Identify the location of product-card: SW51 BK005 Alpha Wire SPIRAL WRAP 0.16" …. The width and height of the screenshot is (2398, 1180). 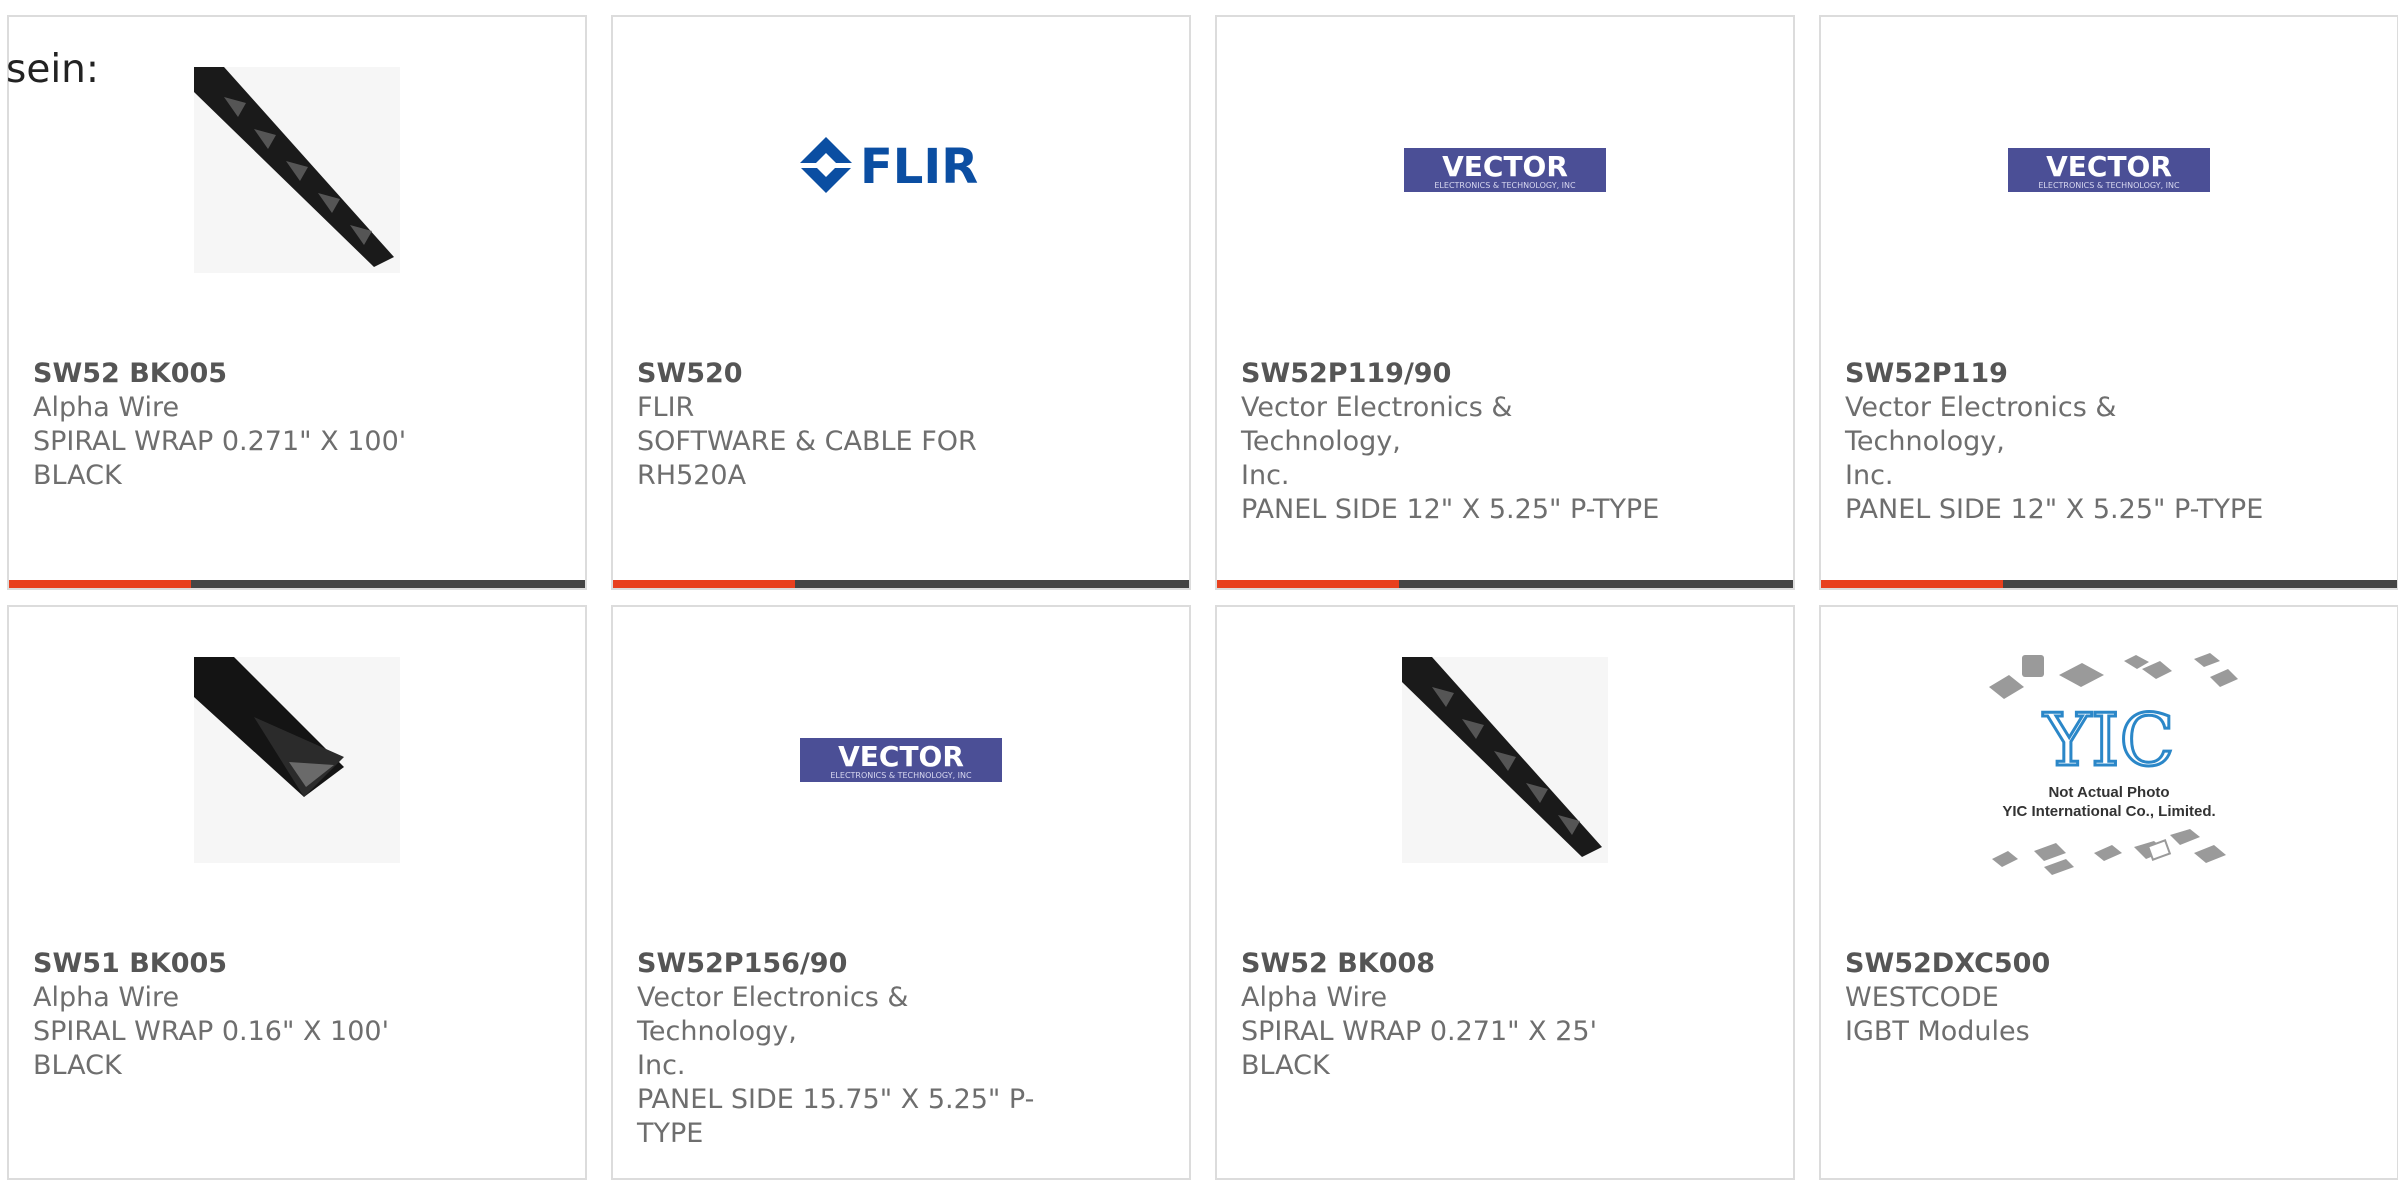
(297, 892).